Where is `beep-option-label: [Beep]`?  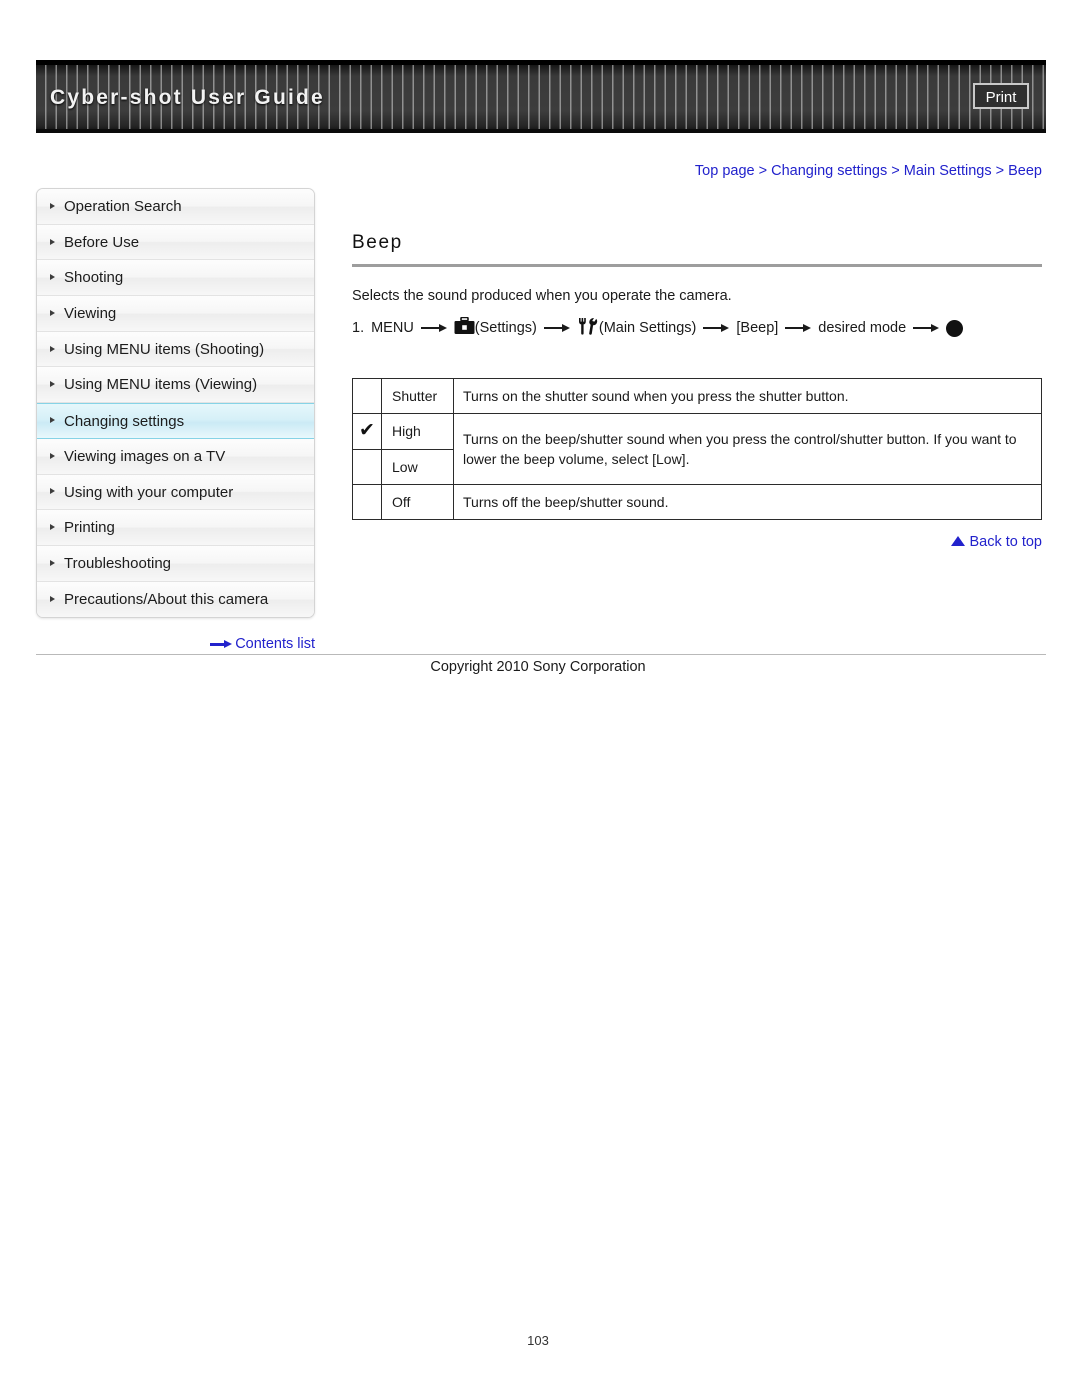 beep-option-label: [Beep] is located at coordinates (757, 328).